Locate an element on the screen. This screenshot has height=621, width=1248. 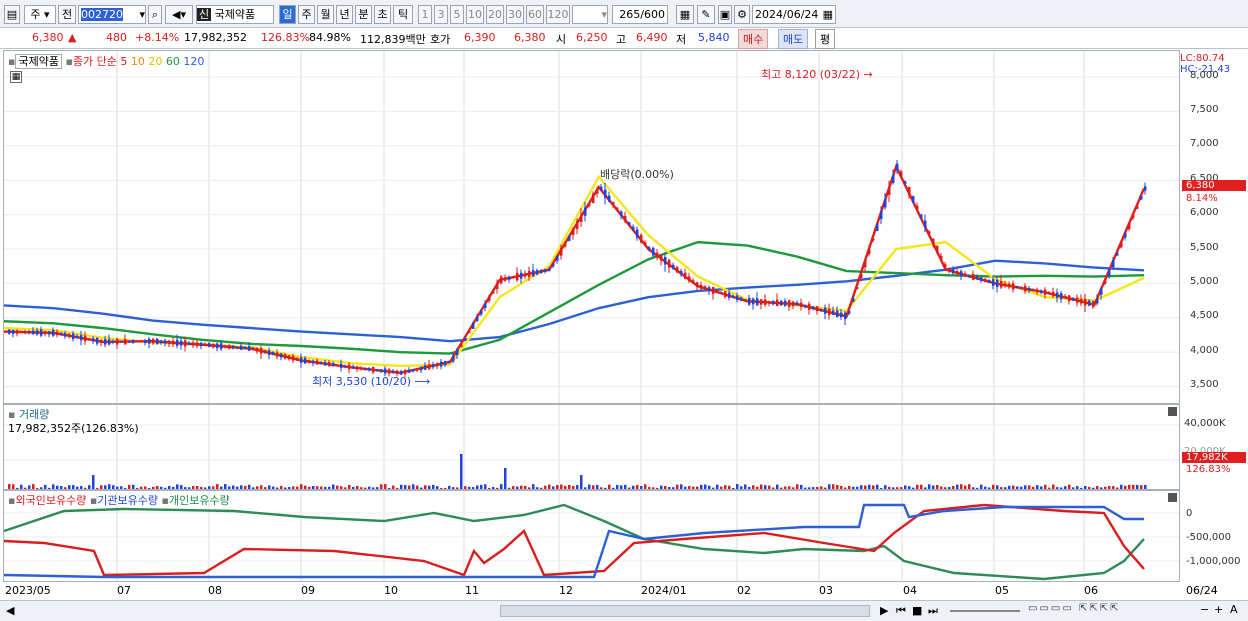
last-icon: ⏭ is located at coordinates (933, 611).